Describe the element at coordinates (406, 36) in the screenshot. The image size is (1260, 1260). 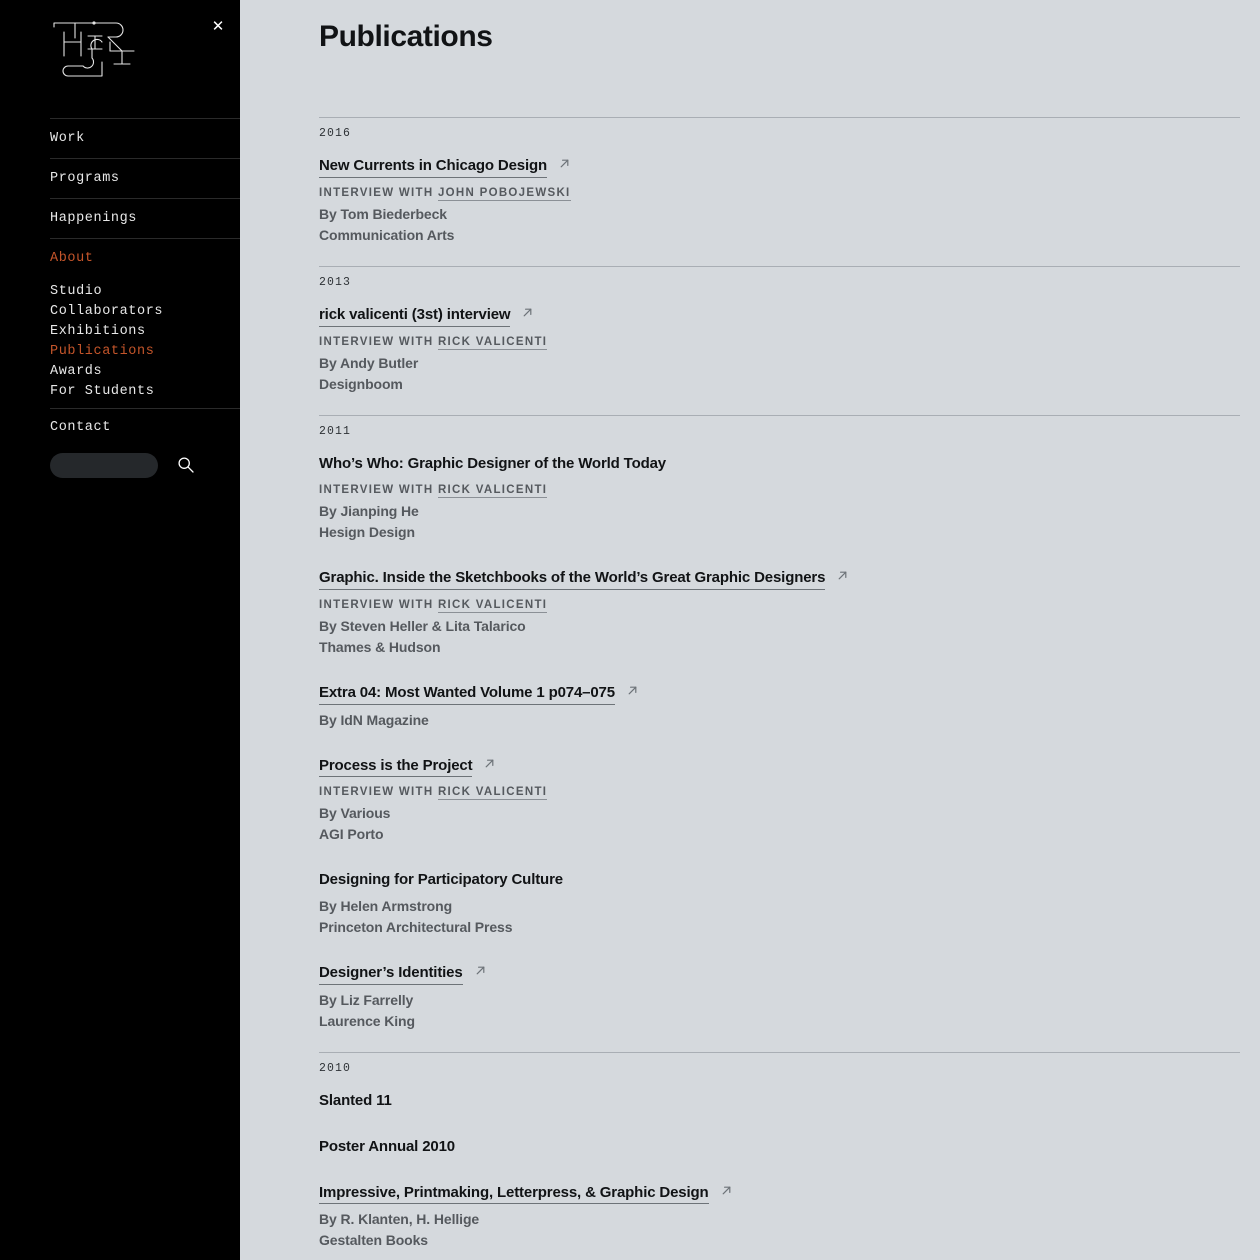
I see `page-title: Publications` at that location.